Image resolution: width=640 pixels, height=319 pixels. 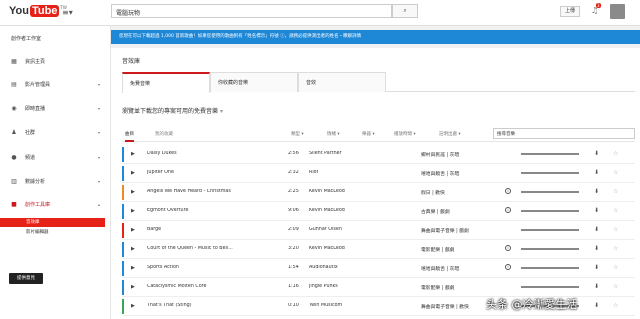 What do you see at coordinates (55, 132) in the screenshot?
I see `sidebar-item-community: ♟ 社群 ▾` at bounding box center [55, 132].